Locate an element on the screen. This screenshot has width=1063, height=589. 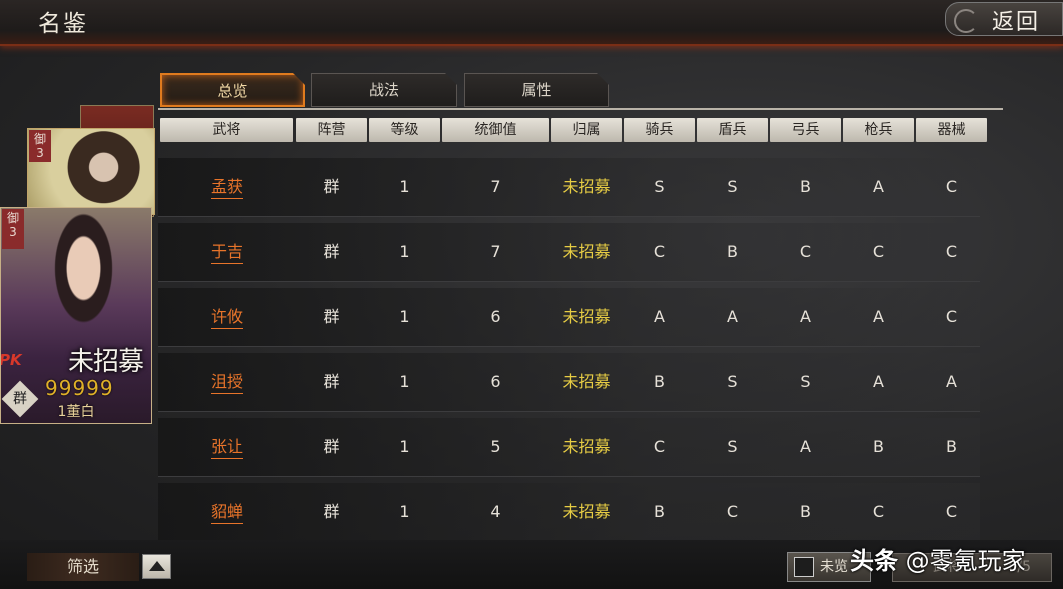
unviewed-button-label: 未览 is located at coordinates (834, 567).